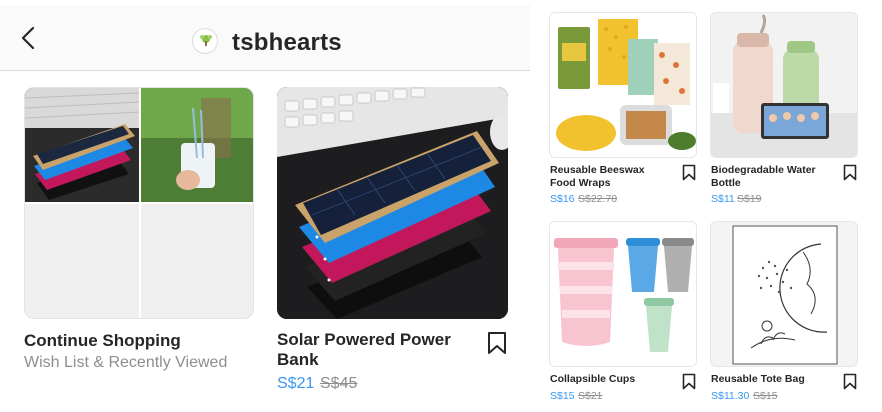  I want to click on product-image-solar-power-bank, so click(392, 203).